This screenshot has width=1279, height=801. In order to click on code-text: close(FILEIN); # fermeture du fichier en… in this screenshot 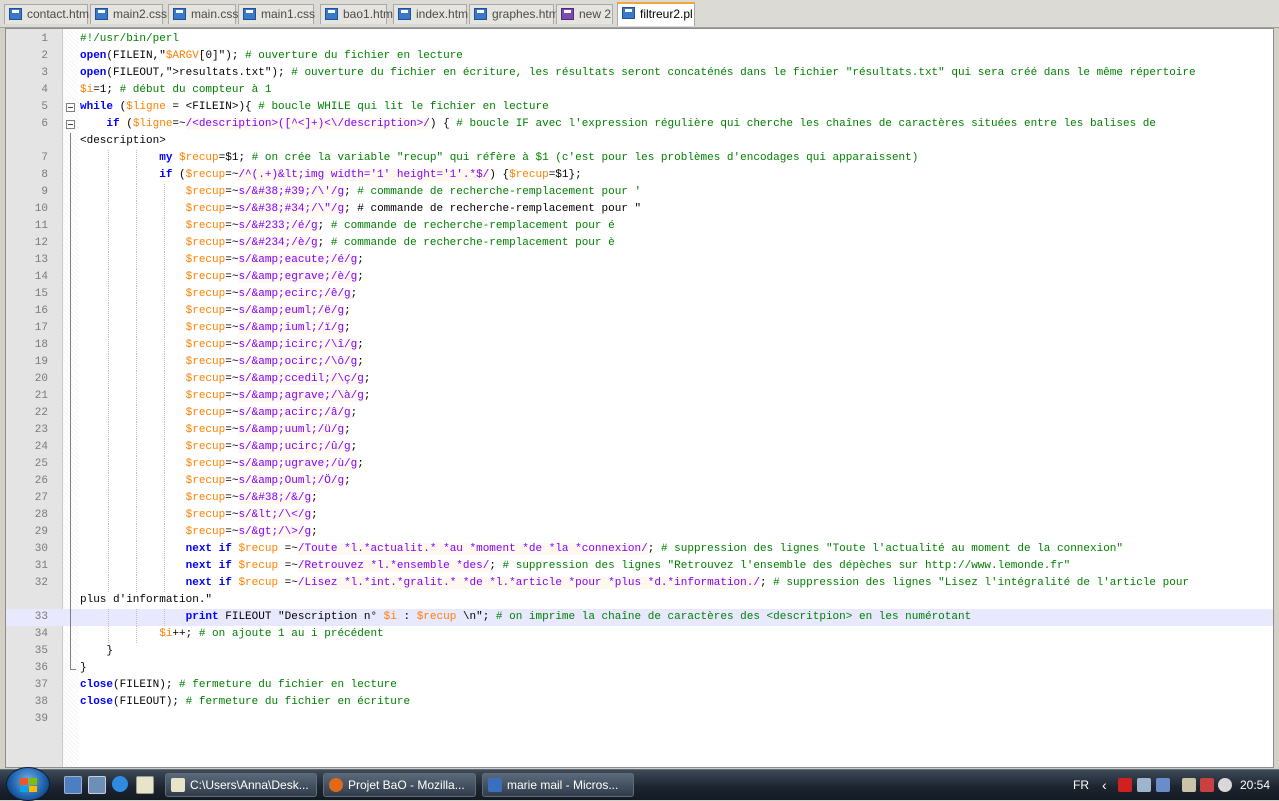, I will do `click(238, 685)`.